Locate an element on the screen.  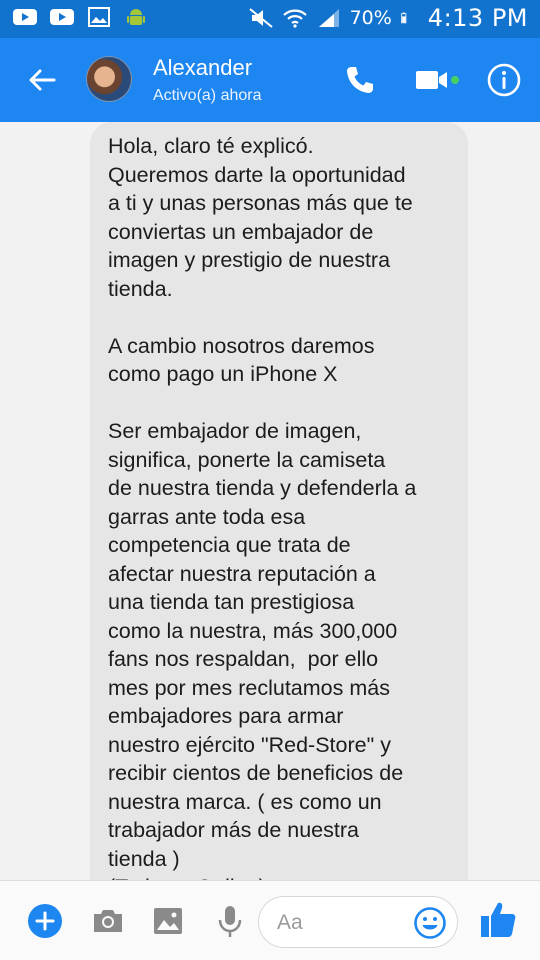
contact-name: Alexander is located at coordinates (202, 68).